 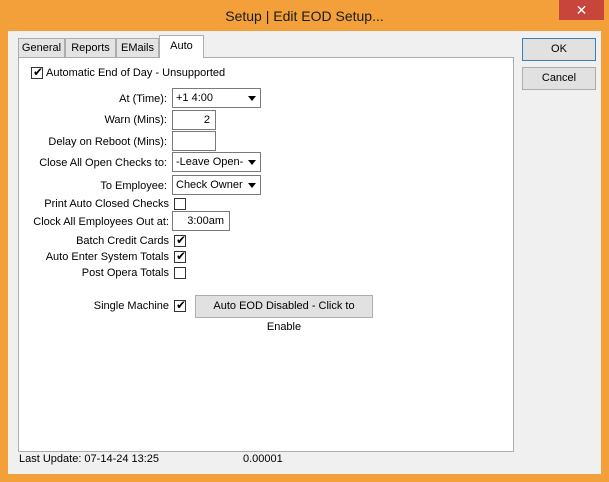 I want to click on version-text: 0.00001, so click(x=263, y=459).